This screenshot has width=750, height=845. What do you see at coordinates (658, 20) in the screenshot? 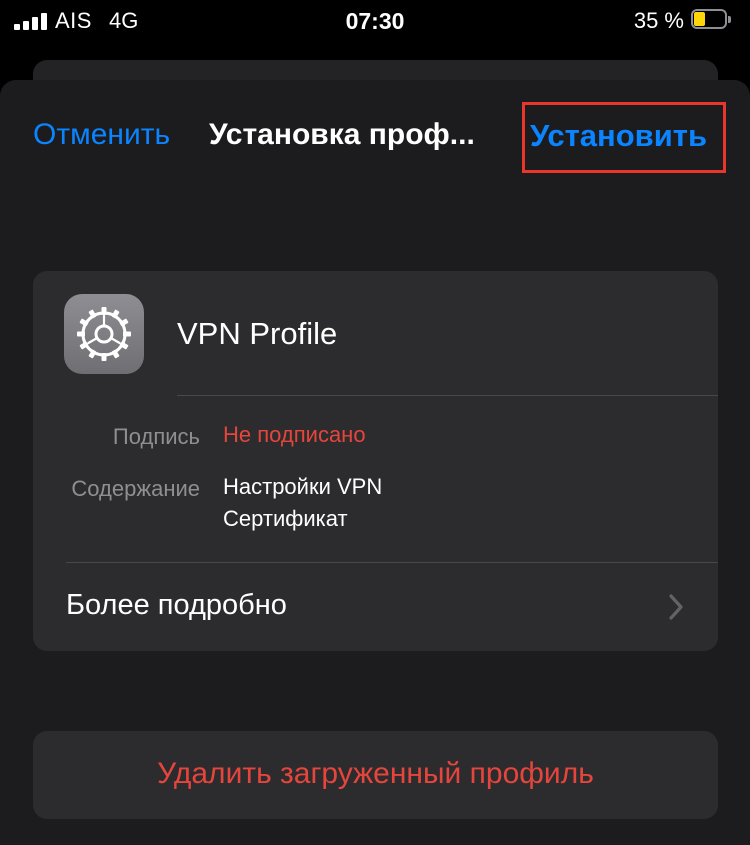
I see `battery-percentage: 35 %` at bounding box center [658, 20].